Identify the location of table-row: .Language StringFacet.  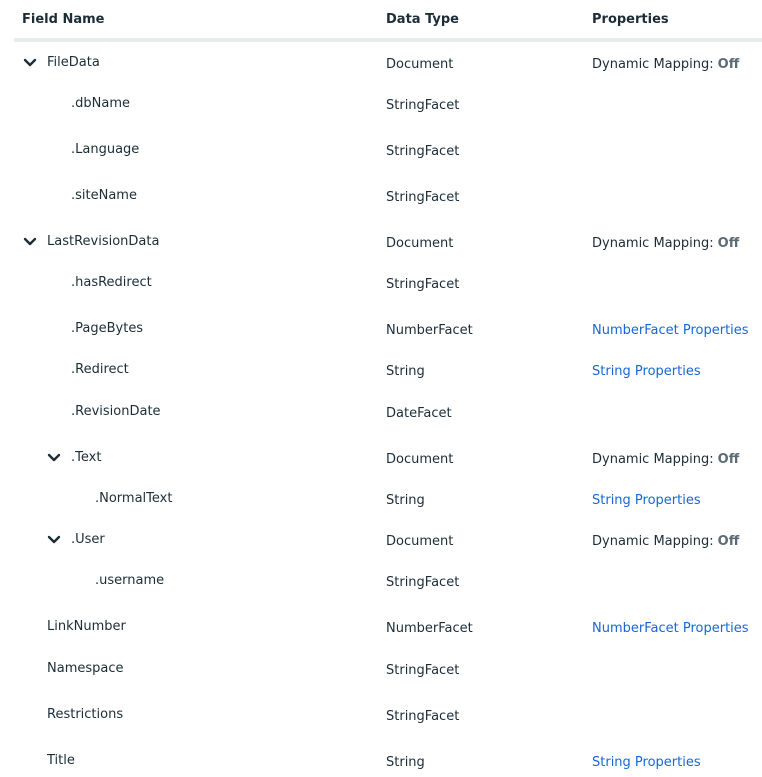
(381, 150).